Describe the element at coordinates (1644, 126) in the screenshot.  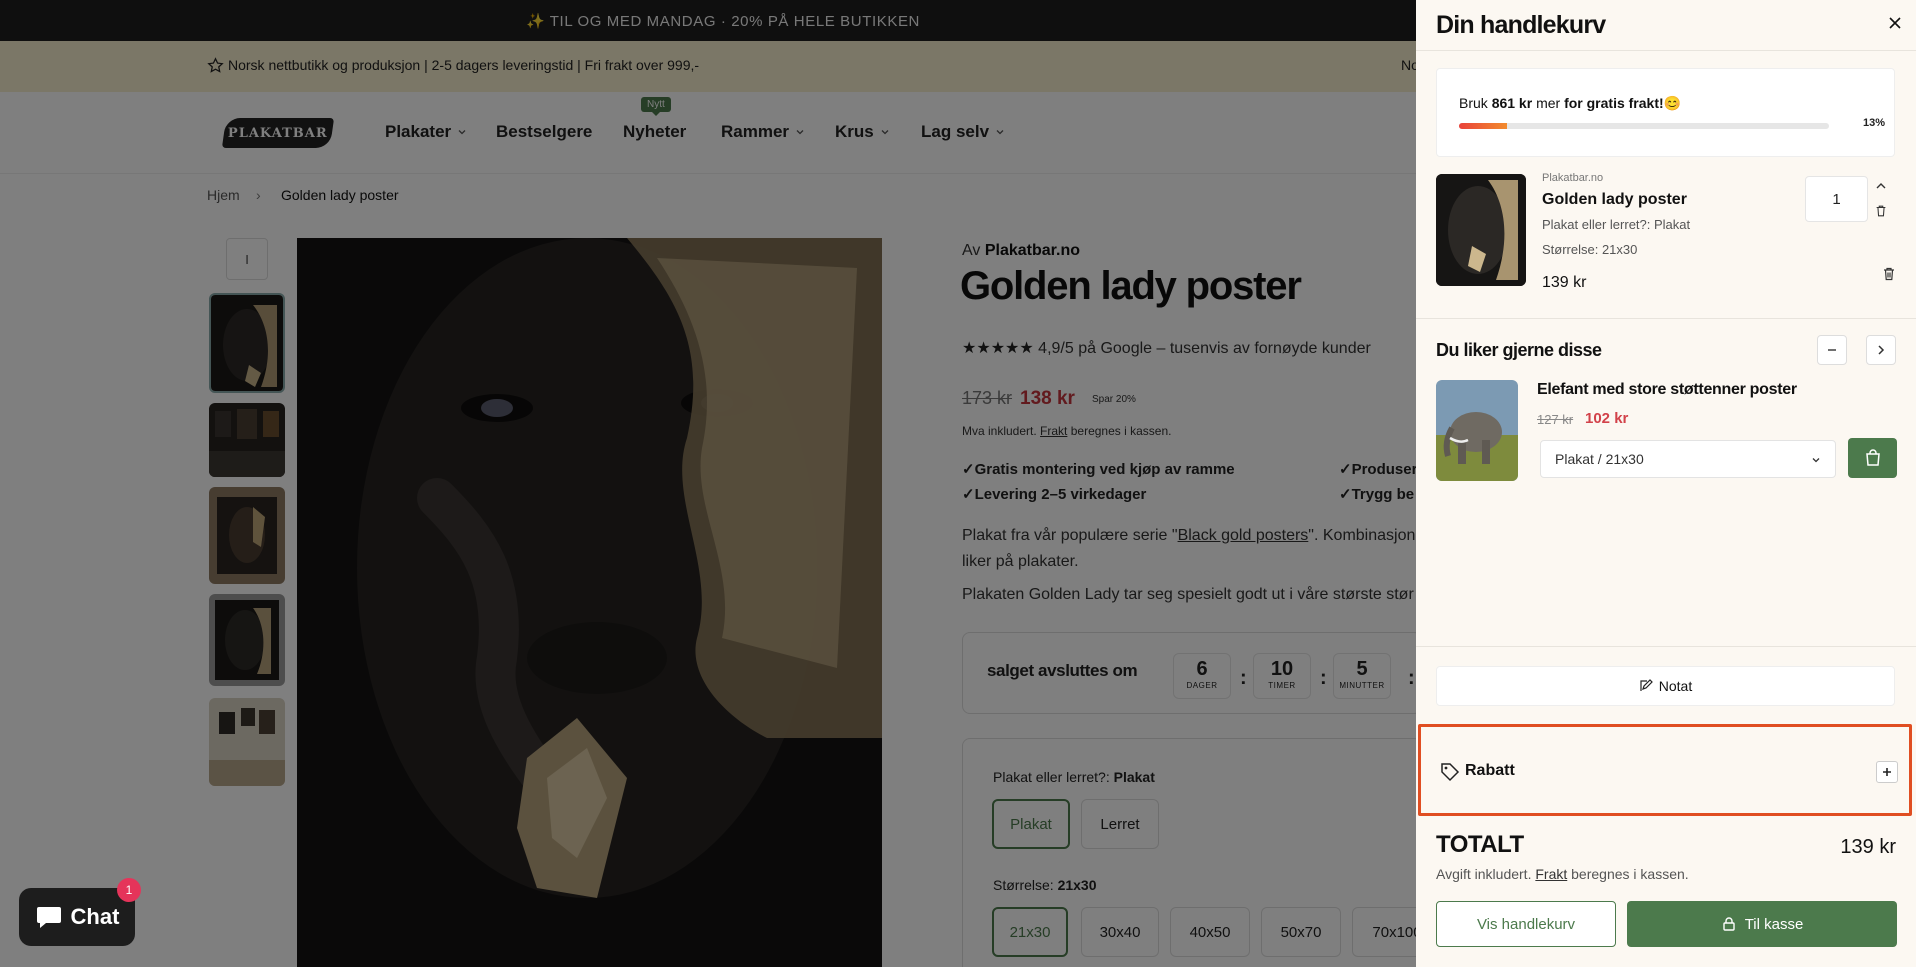
I see `free-shipping-progress` at that location.